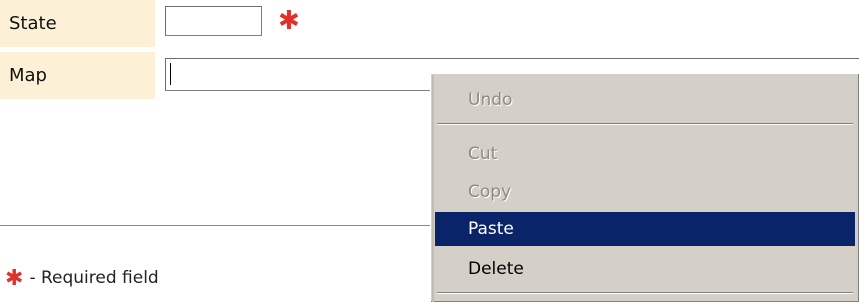 The height and width of the screenshot is (302, 859). What do you see at coordinates (645, 154) in the screenshot?
I see `menu-item-cut: Cut` at bounding box center [645, 154].